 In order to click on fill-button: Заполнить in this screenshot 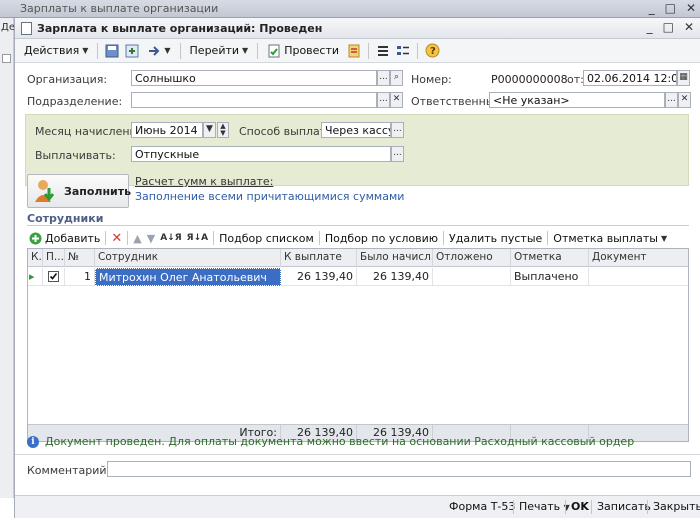, I will do `click(79, 191)`.